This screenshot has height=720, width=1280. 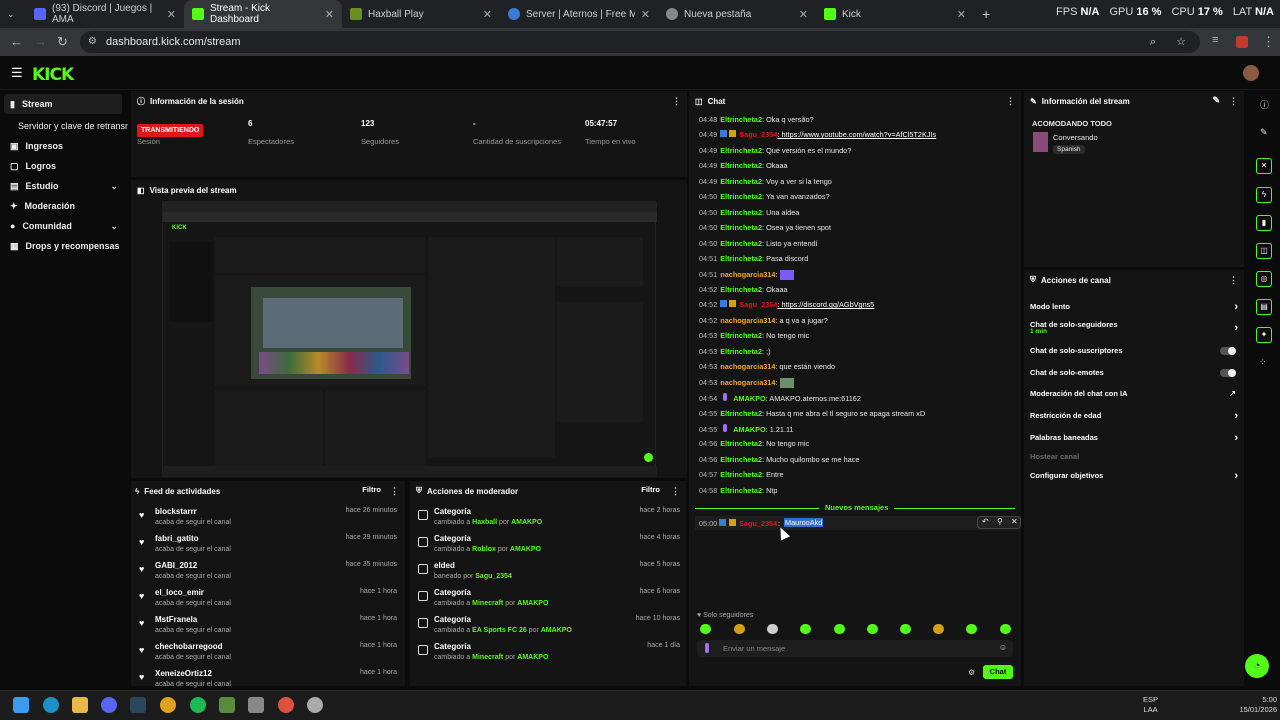 I want to click on windows-start-icon, so click(x=21, y=705).